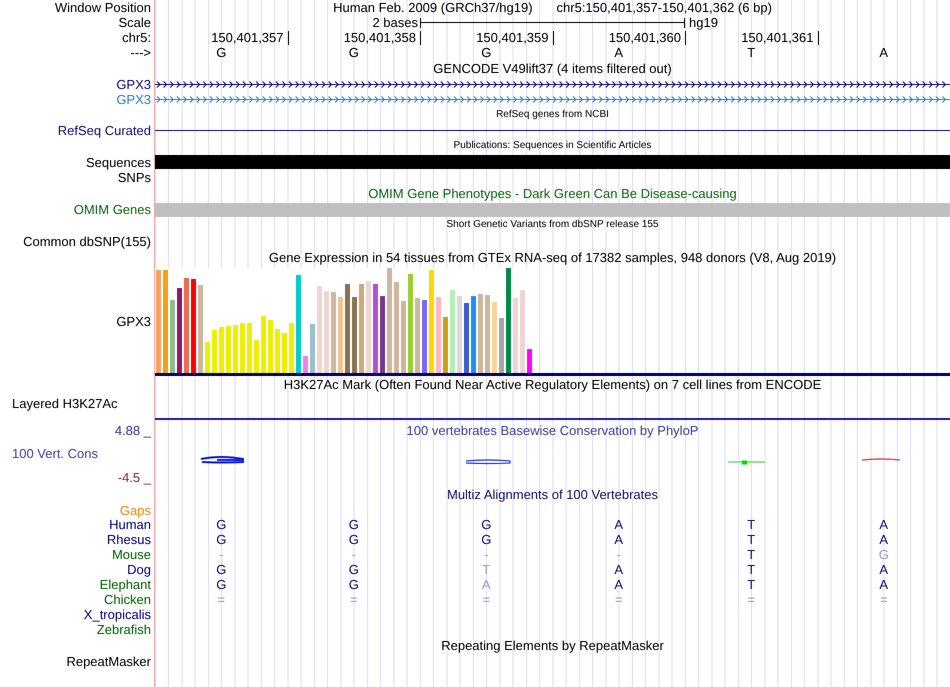 The image size is (950, 687). What do you see at coordinates (553, 384) in the screenshot?
I see `track-title: H3K27Ac Mark (Often Found Near Active Regulatory Elements) on 7 cell lines from ENCODE` at bounding box center [553, 384].